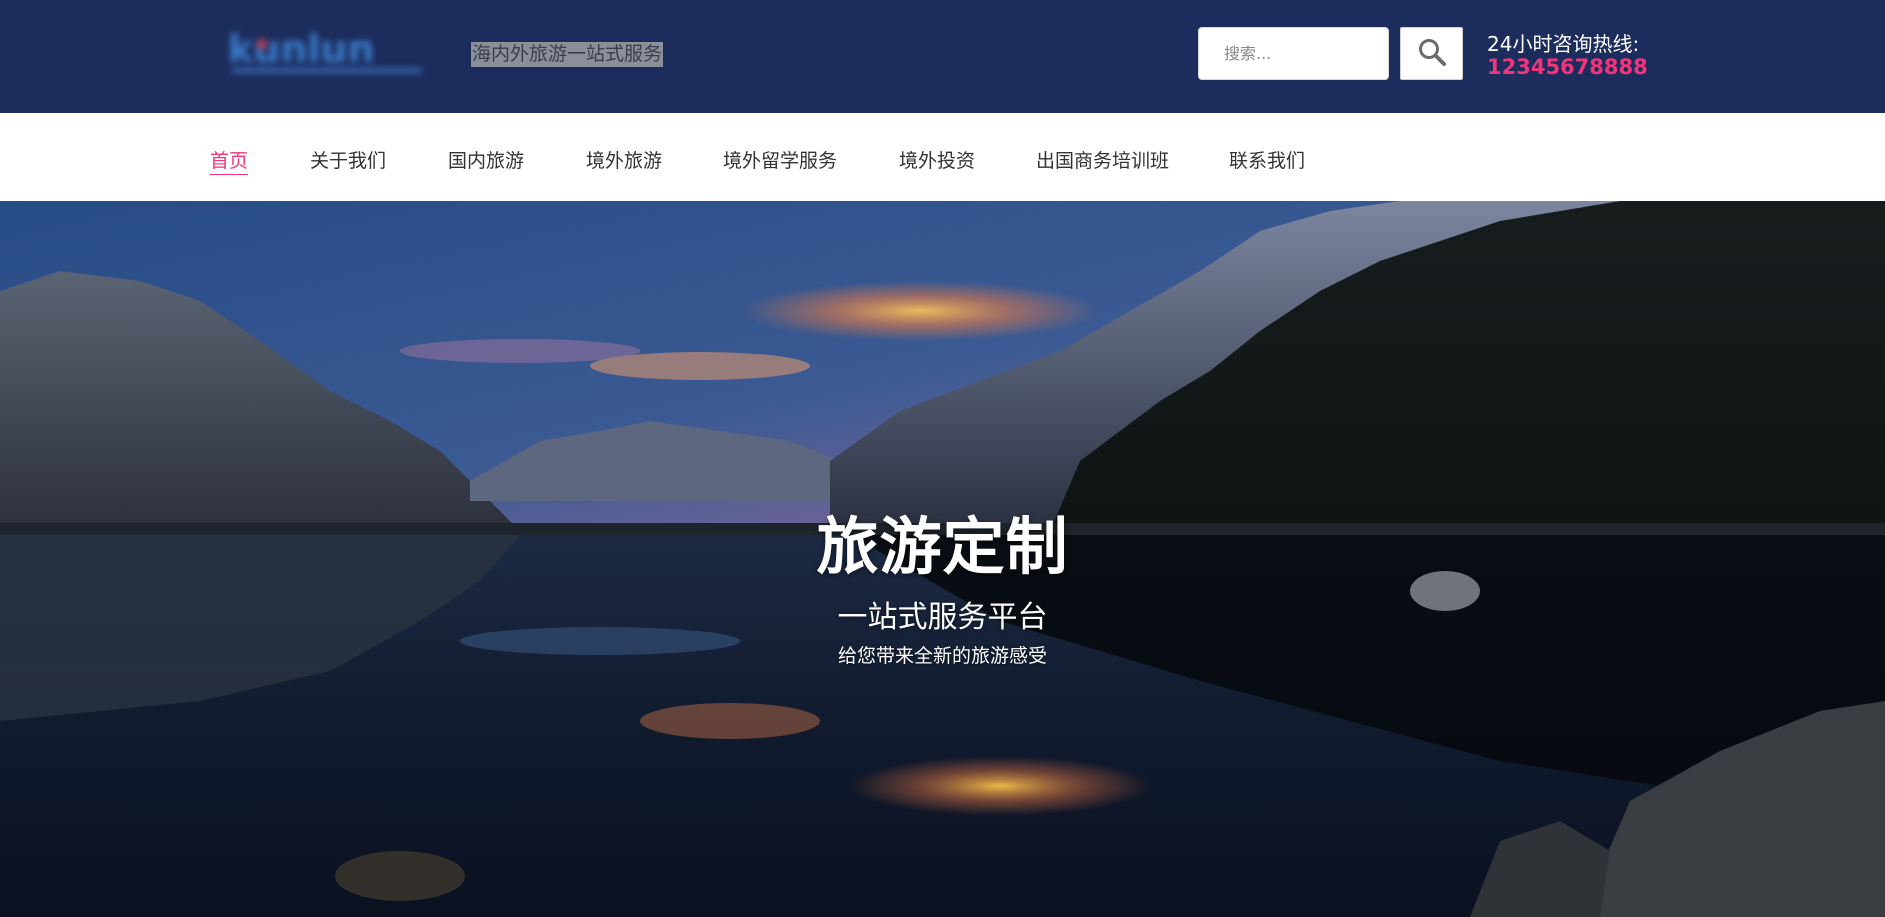  I want to click on nav-item-overseas-travel: 境外旅游, so click(624, 159).